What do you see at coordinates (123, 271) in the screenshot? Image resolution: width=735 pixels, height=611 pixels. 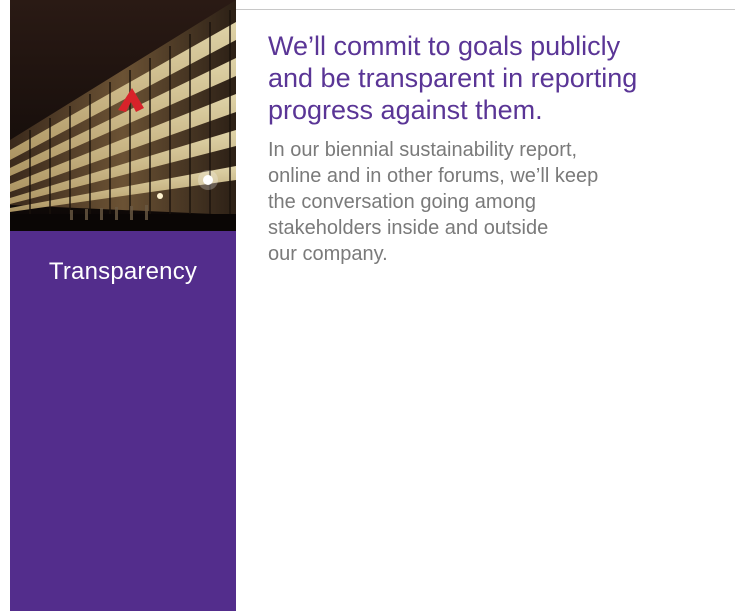 I see `section-title: Transparency` at bounding box center [123, 271].